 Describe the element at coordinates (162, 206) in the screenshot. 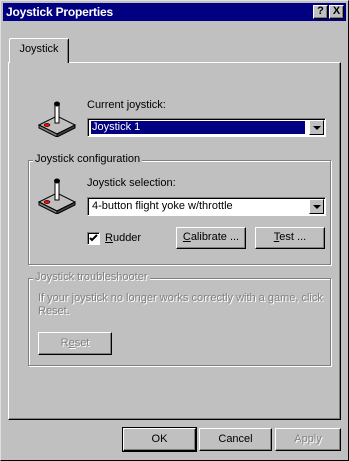

I see `joystick-selection-value: 4-button flight yoke w/throttle` at that location.